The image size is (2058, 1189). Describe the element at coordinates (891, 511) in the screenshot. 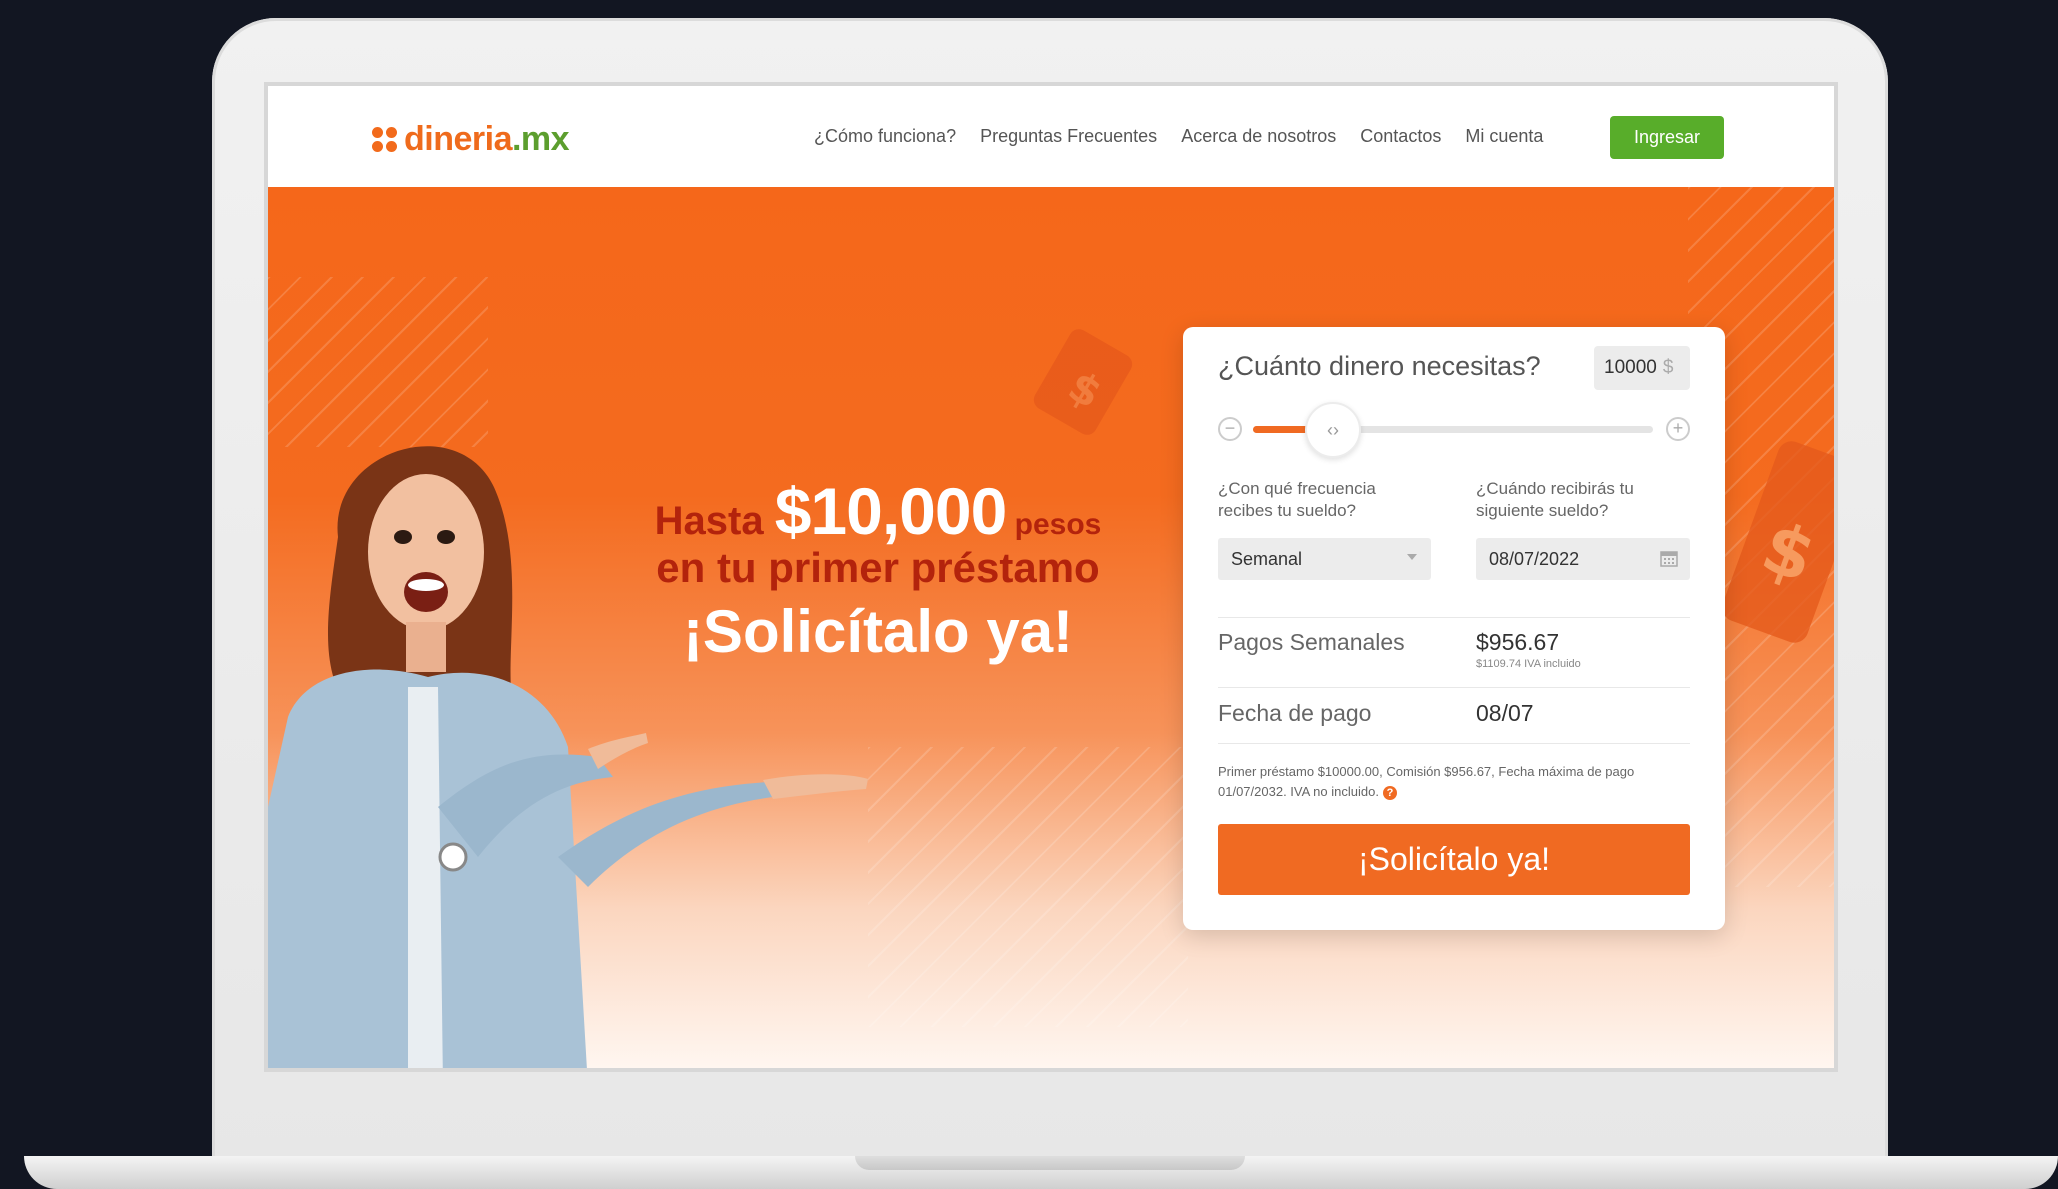

I see `headline-amount: $10,000` at that location.